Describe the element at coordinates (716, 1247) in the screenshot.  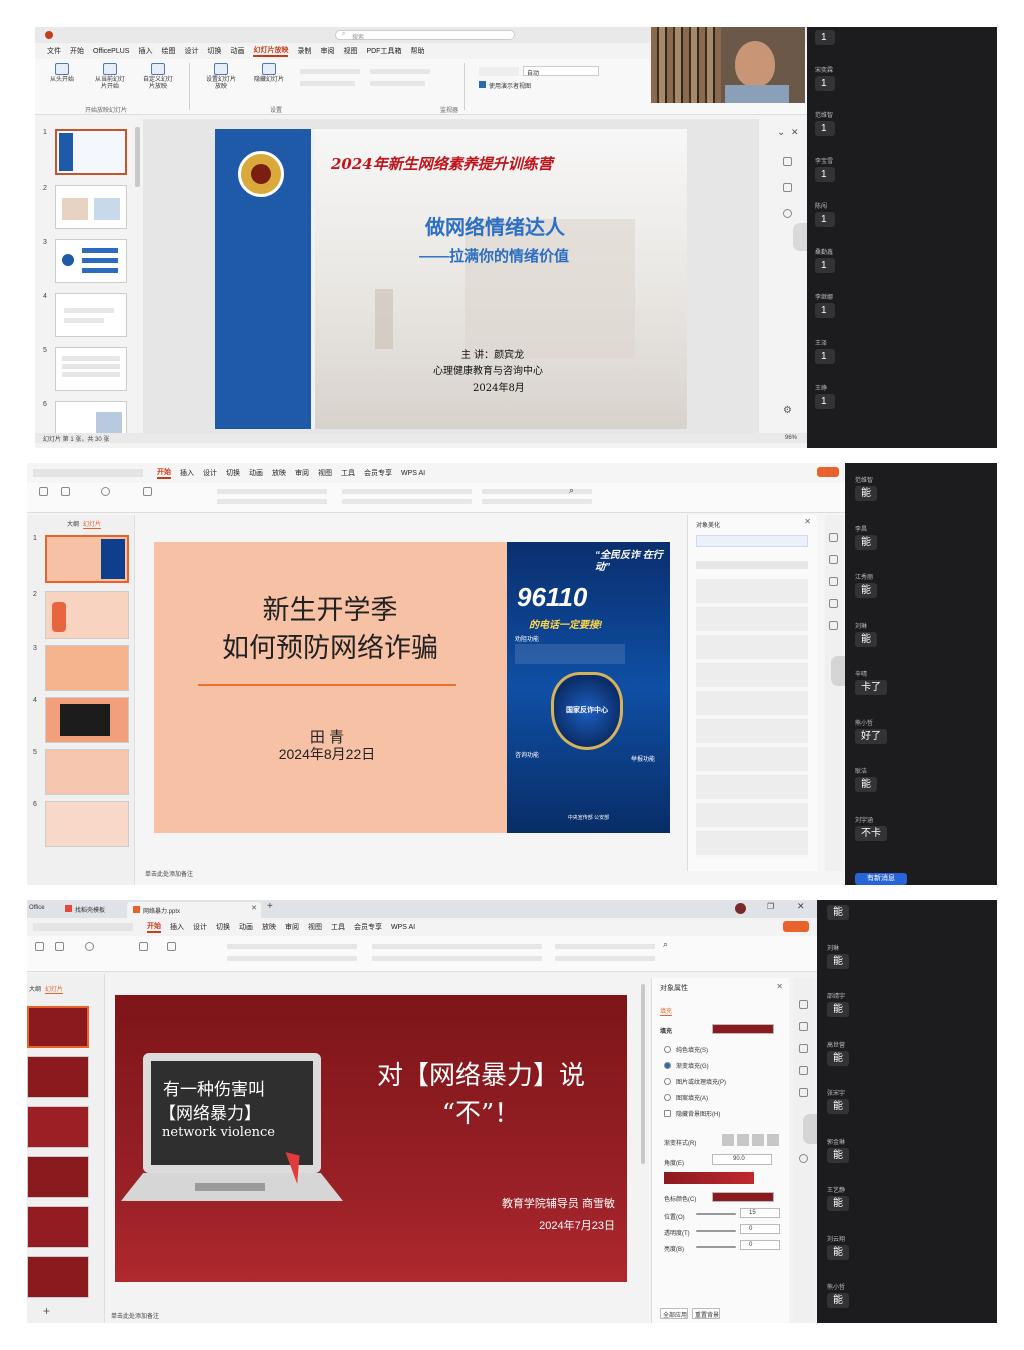
I see `brightness-slider` at that location.